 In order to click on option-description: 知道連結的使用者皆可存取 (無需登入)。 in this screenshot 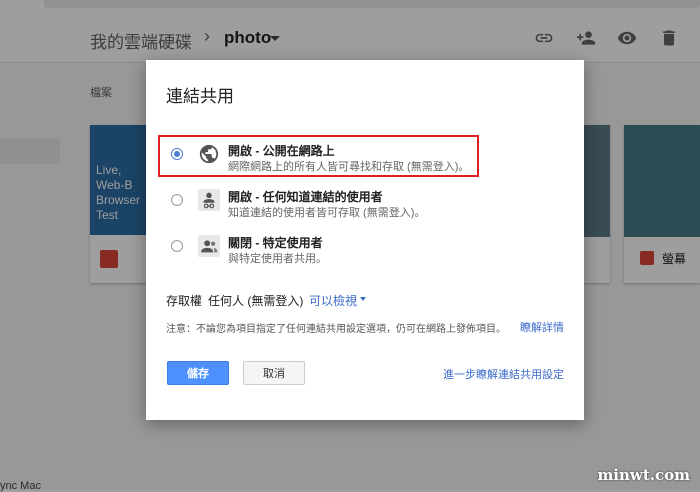, I will do `click(327, 213)`.